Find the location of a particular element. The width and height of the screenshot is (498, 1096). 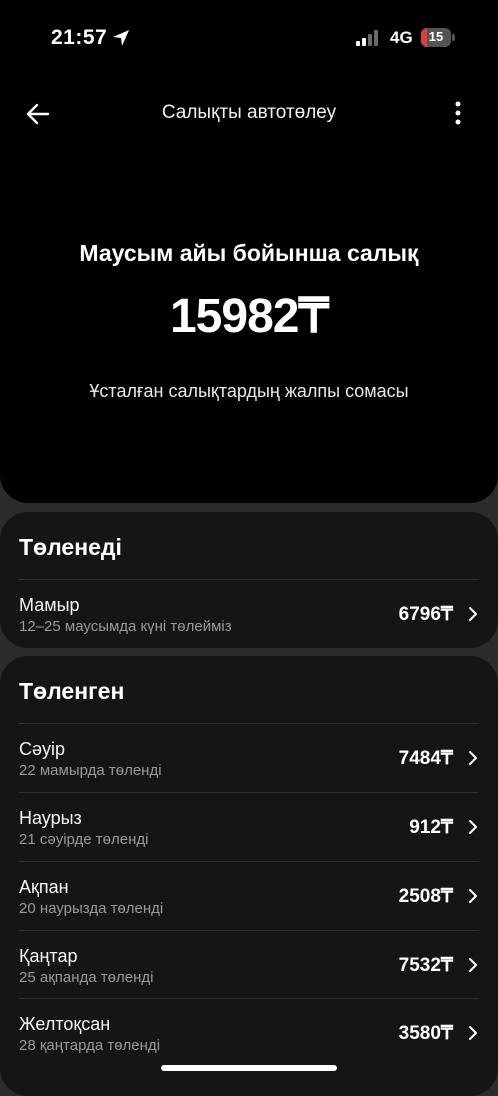

list-item: Қаңтар 25 ақпанда төленді 7532₸ is located at coordinates (249, 964).